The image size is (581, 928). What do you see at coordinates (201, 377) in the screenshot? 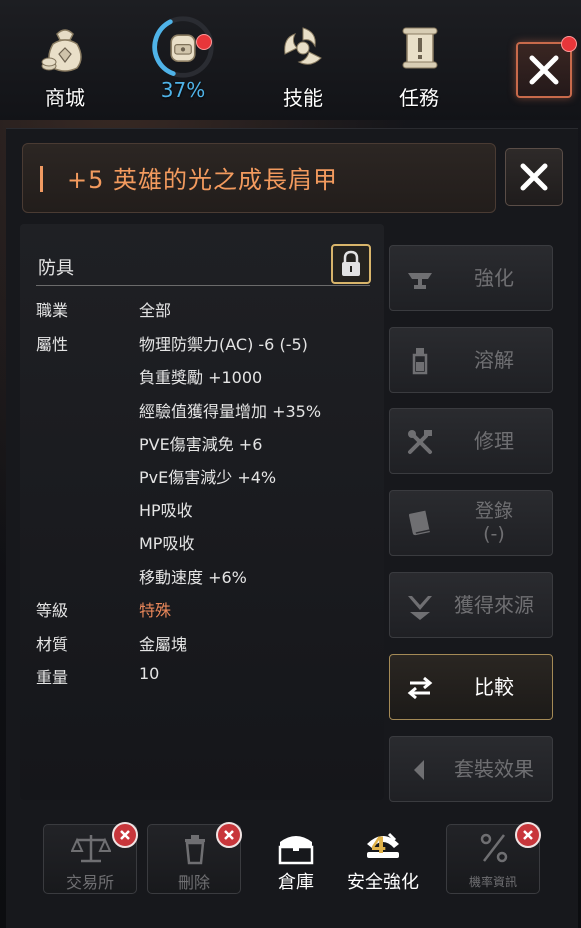
I see `stat-value: 負重獎勵 +1000` at bounding box center [201, 377].